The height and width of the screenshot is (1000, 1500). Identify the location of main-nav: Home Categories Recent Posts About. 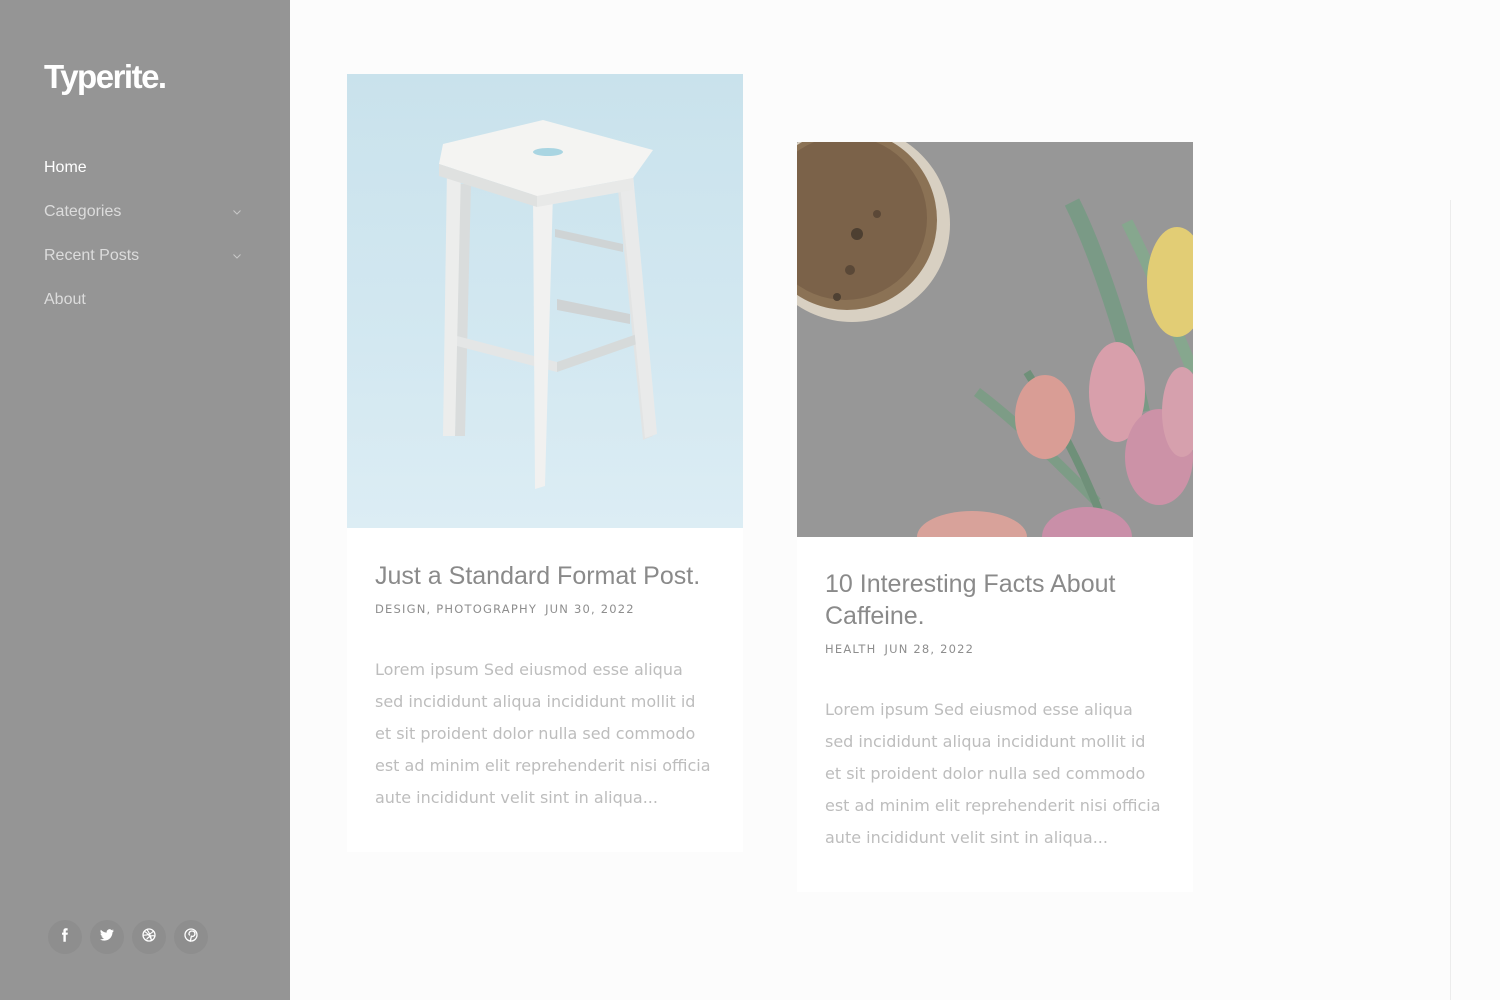
(144, 234).